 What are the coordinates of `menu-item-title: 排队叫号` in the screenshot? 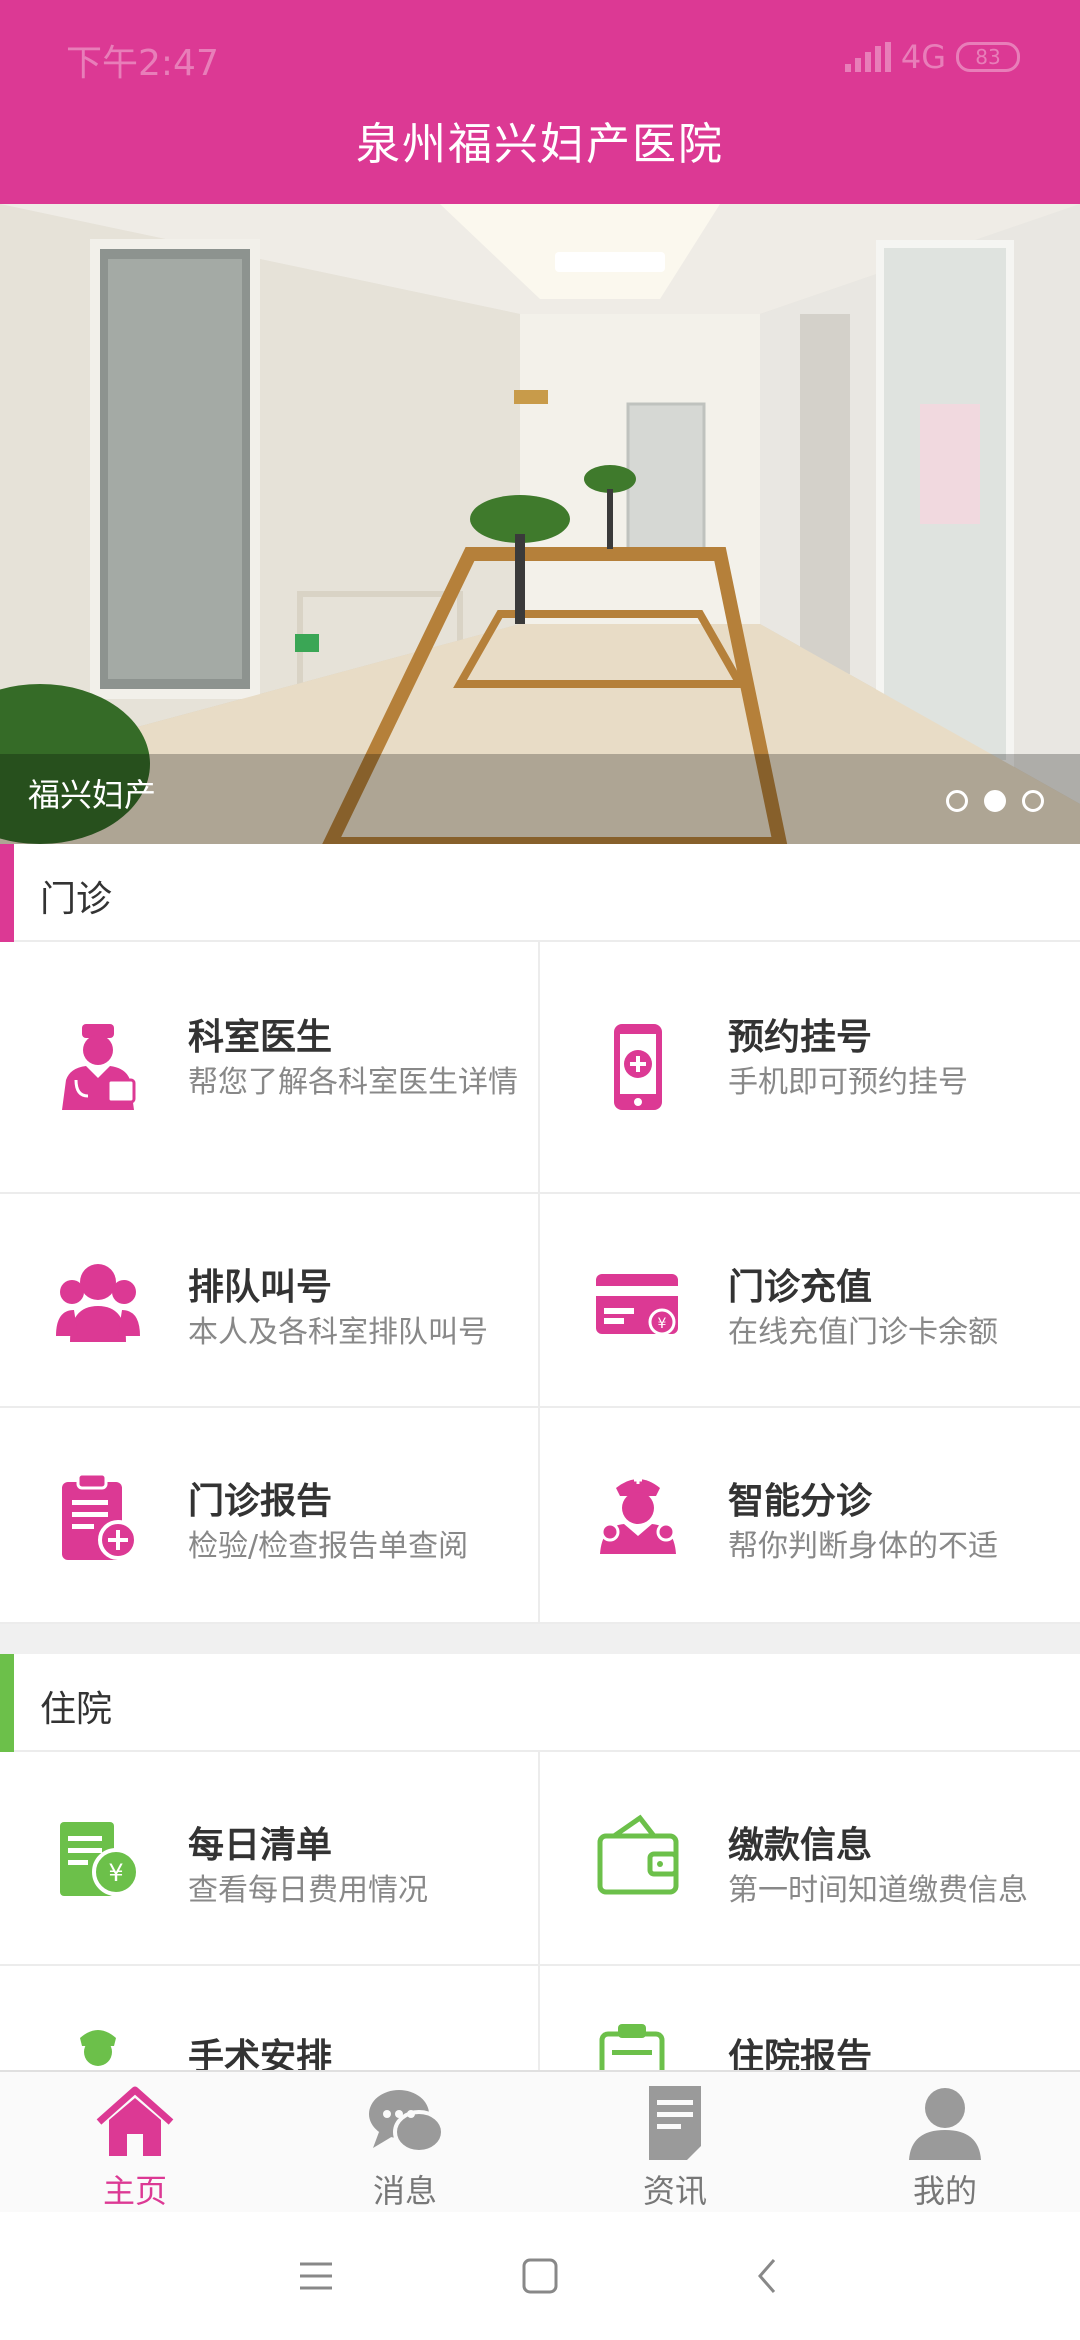 It's located at (260, 1287).